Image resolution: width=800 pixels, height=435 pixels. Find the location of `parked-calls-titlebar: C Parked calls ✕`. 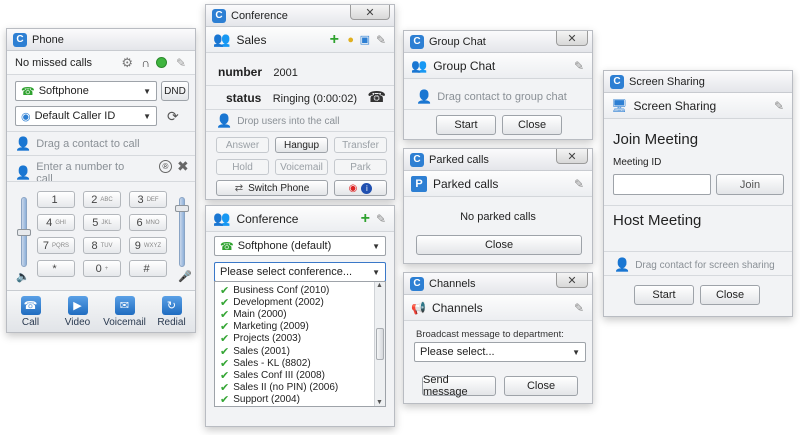

parked-calls-titlebar: C Parked calls ✕ is located at coordinates (498, 160).